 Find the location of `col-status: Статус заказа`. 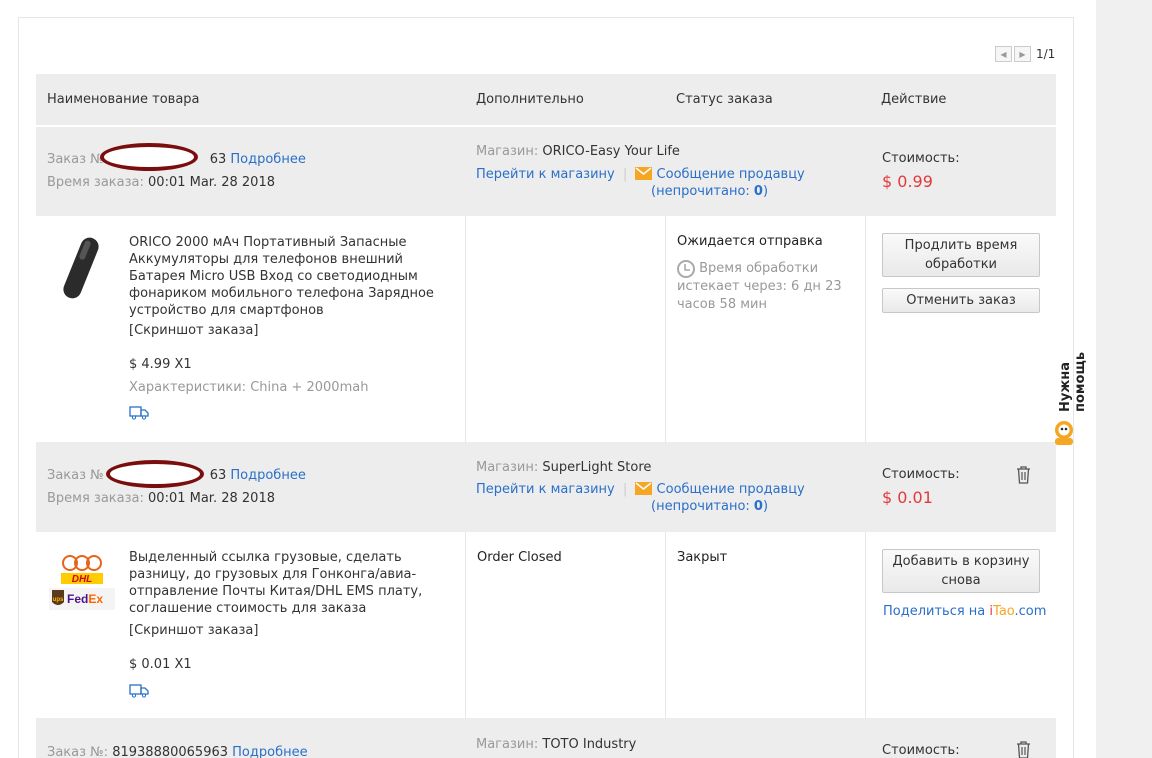

col-status: Статус заказа is located at coordinates (724, 99).